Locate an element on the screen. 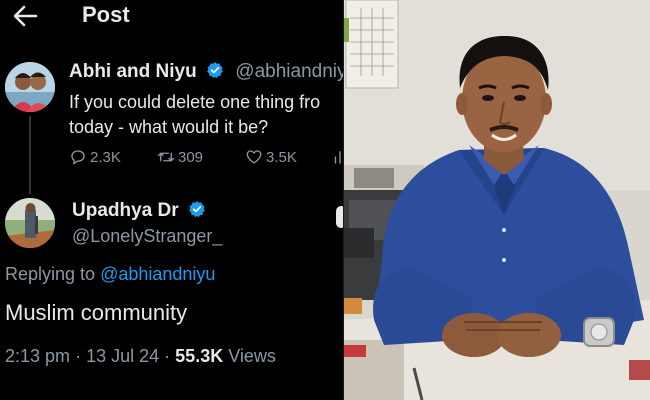 Image resolution: width=650 pixels, height=400 pixels. reply-author-handle: @LonelyStranger_ is located at coordinates (147, 236).